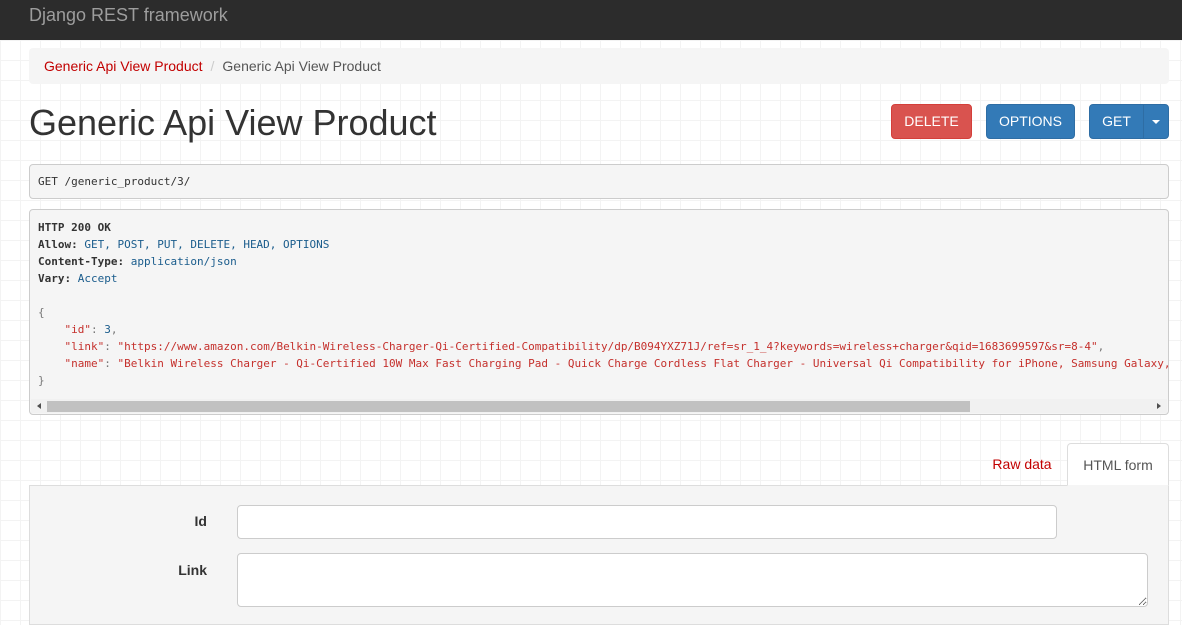  I want to click on request-method: GET, so click(48, 181).